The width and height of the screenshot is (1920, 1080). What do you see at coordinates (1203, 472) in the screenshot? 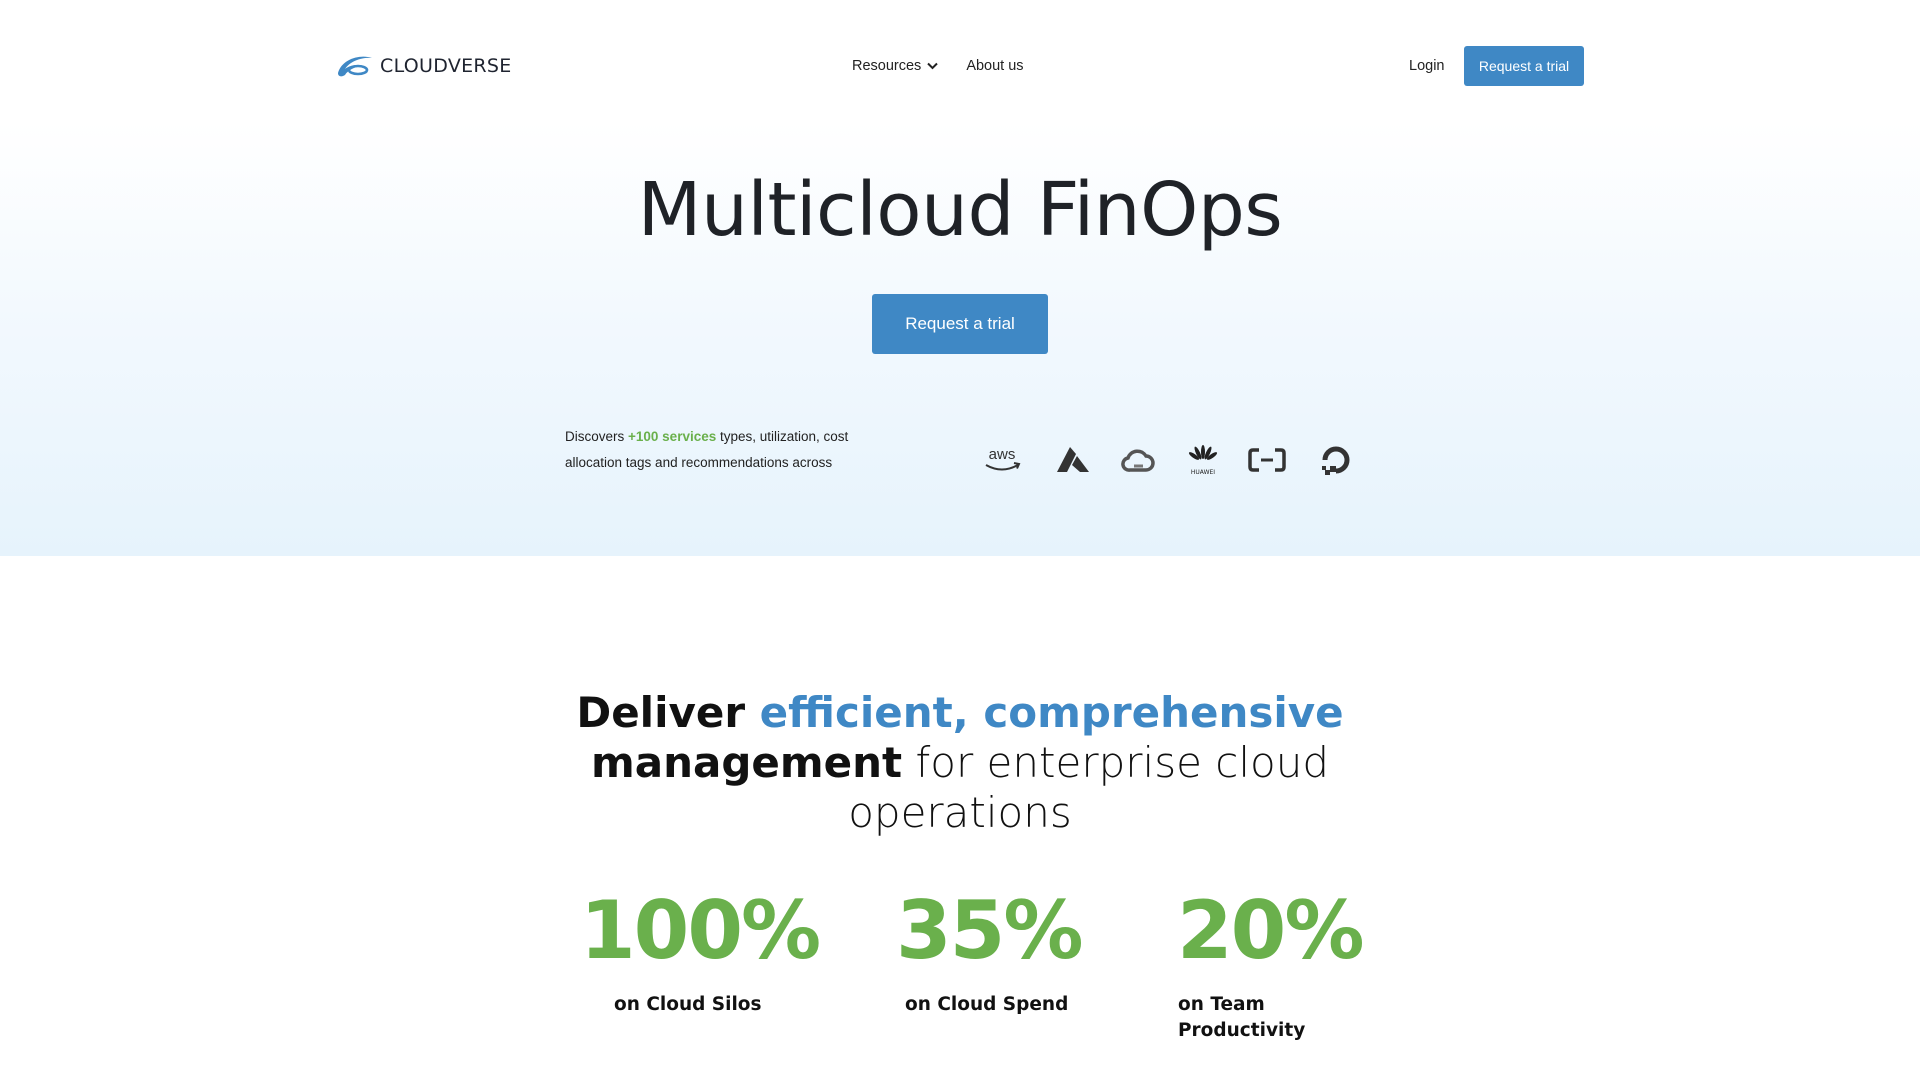
I see `huawei-label: HUAWEI` at bounding box center [1203, 472].